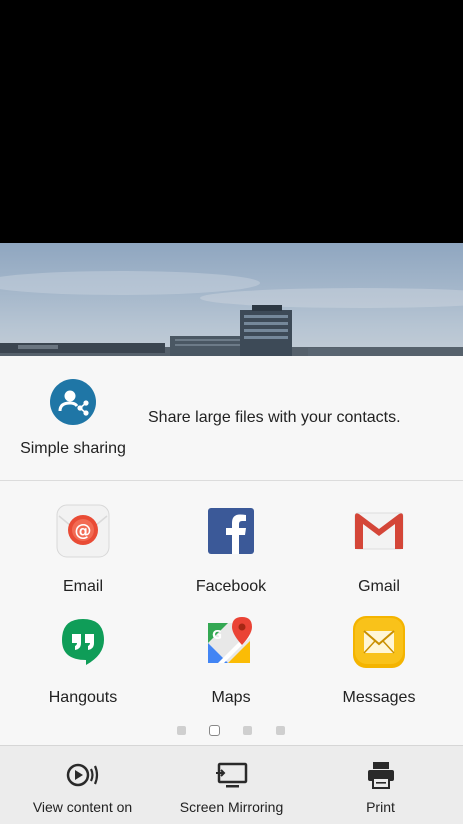  I want to click on page-indicator, so click(231, 731).